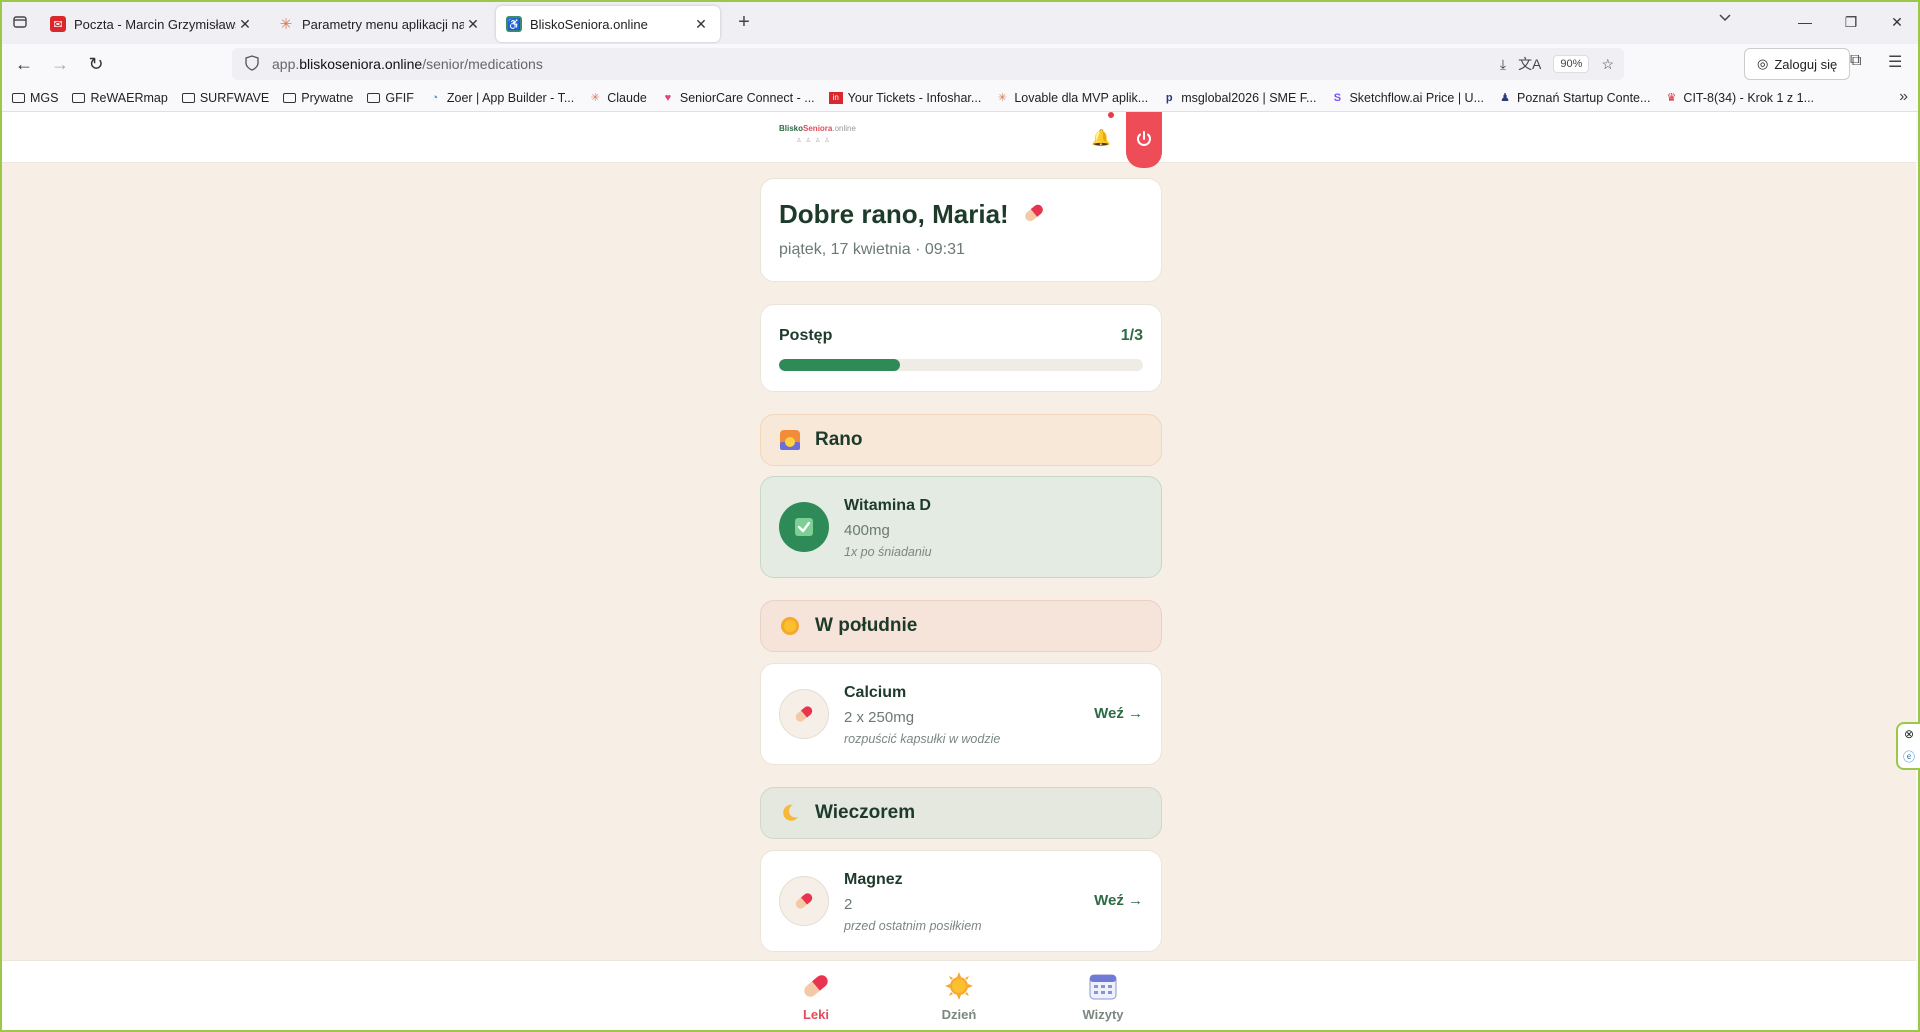 The image size is (1920, 1032). I want to click on restore-icon: ❐, so click(1851, 22).